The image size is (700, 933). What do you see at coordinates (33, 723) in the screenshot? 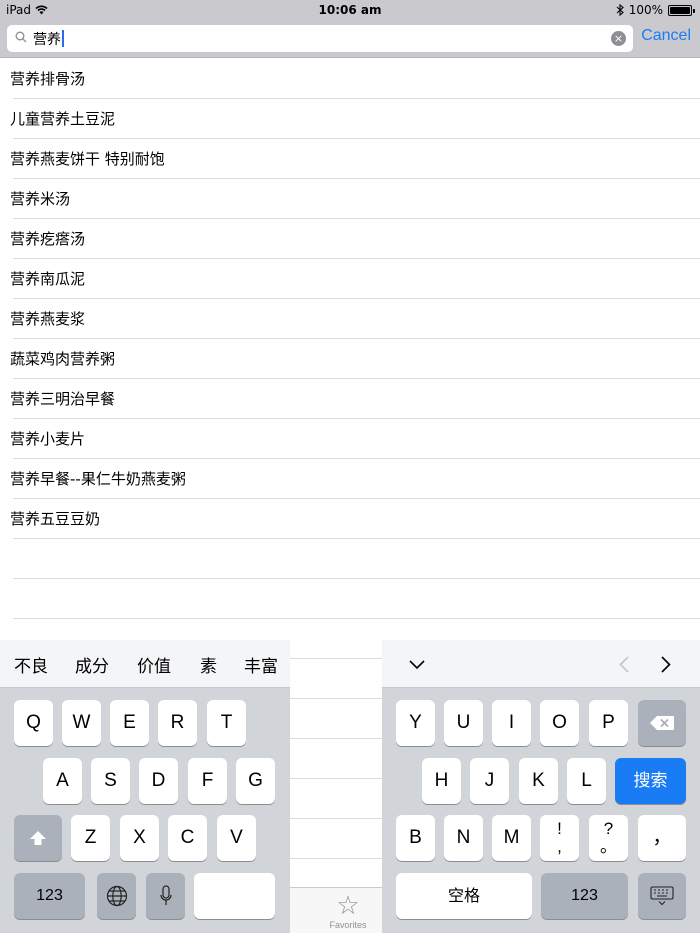
I see `key-q: Q` at bounding box center [33, 723].